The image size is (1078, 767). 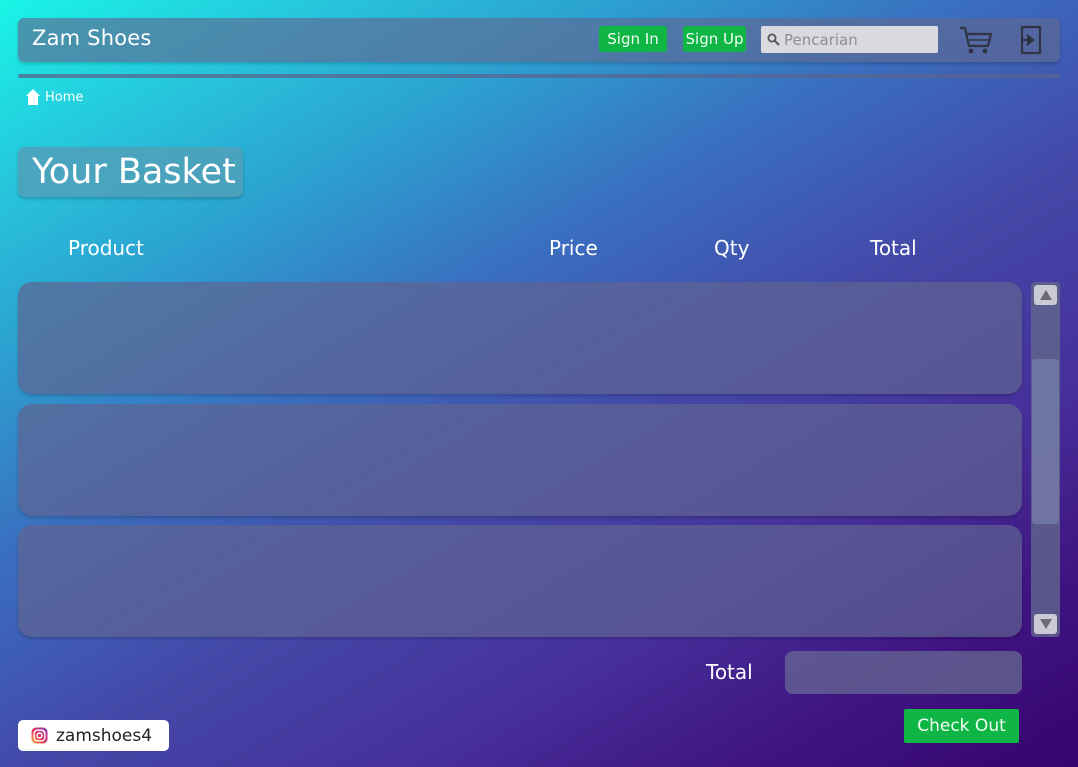 I want to click on scroll-down-button, so click(x=1045, y=624).